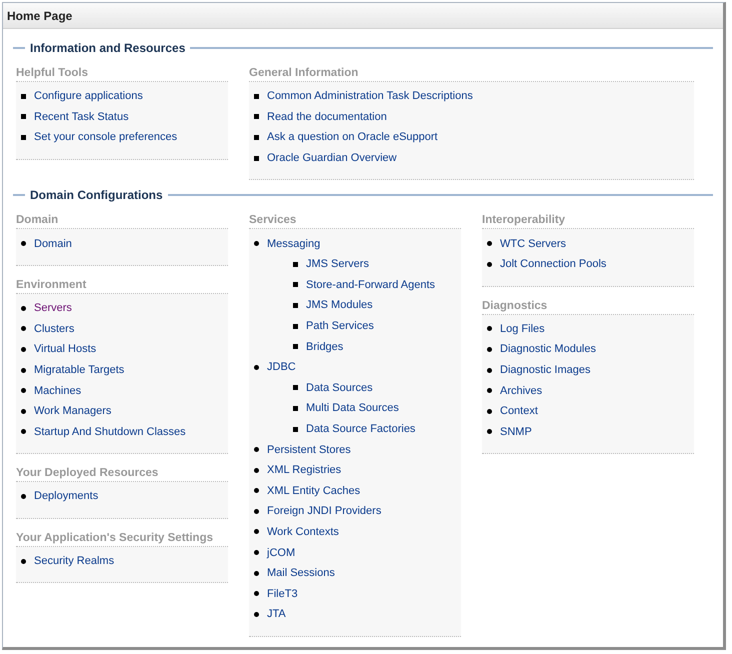 This screenshot has height=654, width=732. I want to click on nav-link: Messaging, so click(293, 244).